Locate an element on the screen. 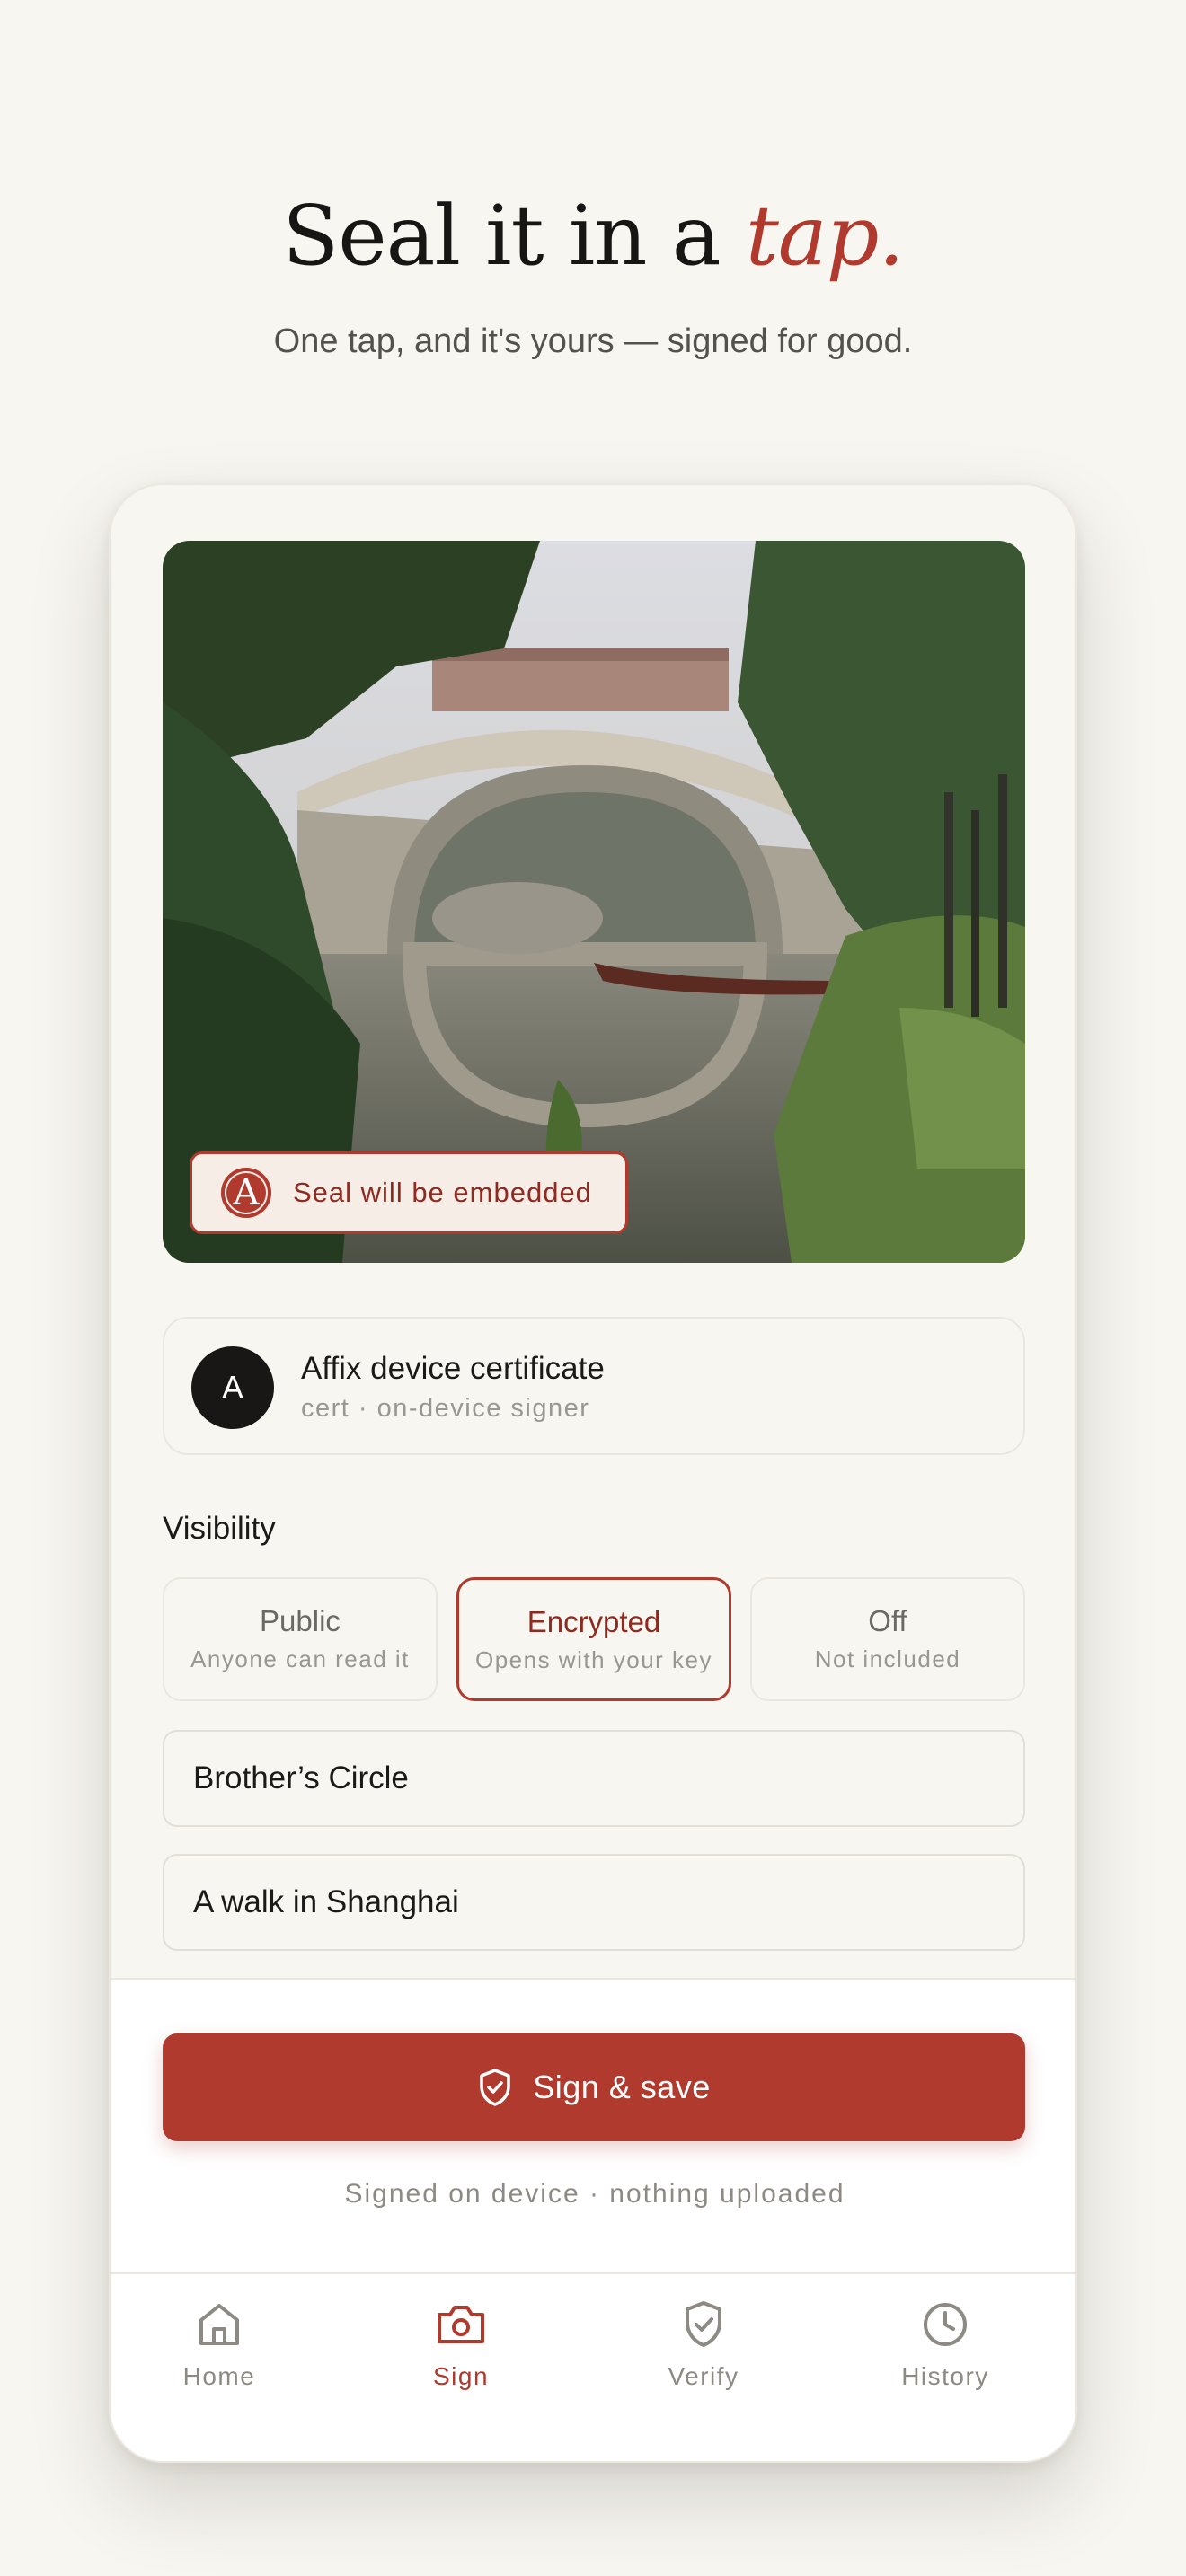 The image size is (1186, 2576). home-icon is located at coordinates (219, 2324).